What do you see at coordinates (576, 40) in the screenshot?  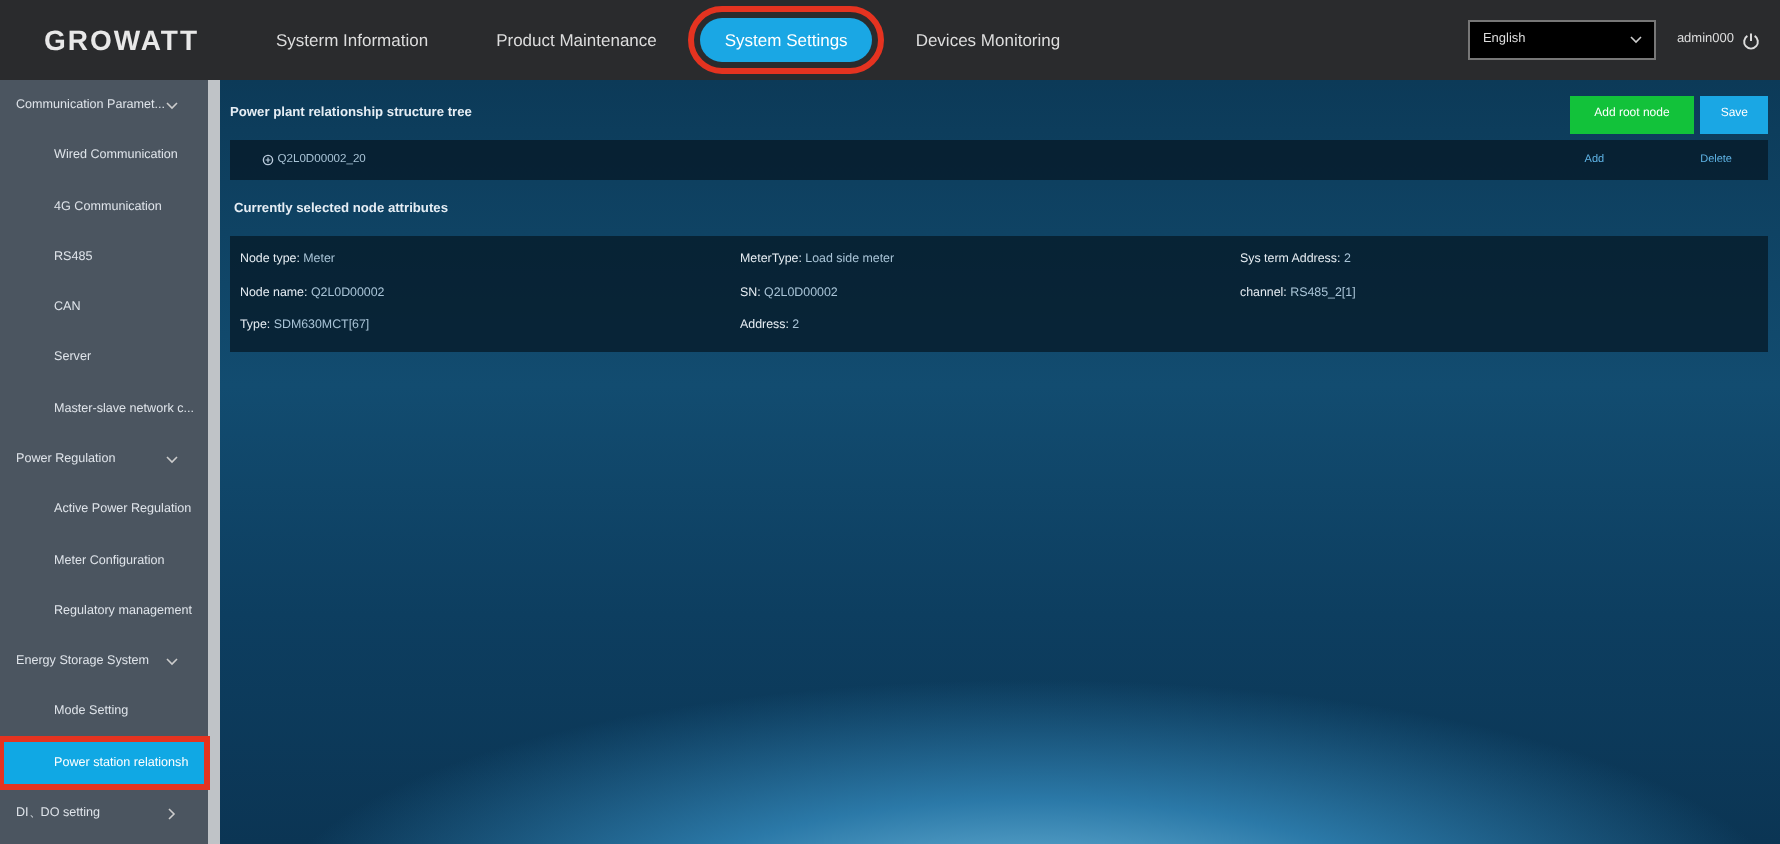 I see `nav-tab: Product Maintenance` at bounding box center [576, 40].